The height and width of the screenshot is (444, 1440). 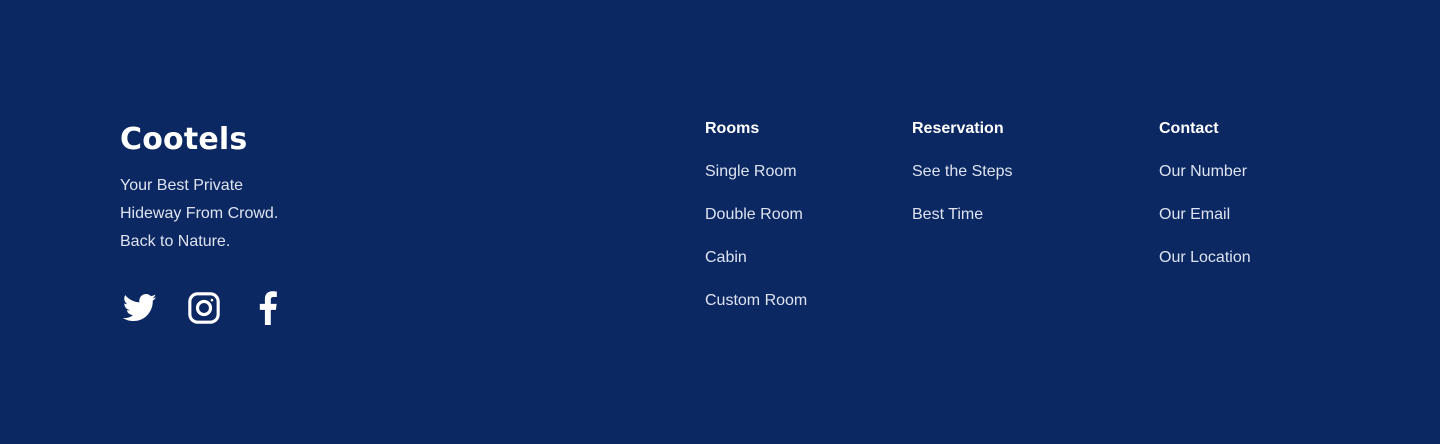 I want to click on instagram-icon, so click(x=204, y=308).